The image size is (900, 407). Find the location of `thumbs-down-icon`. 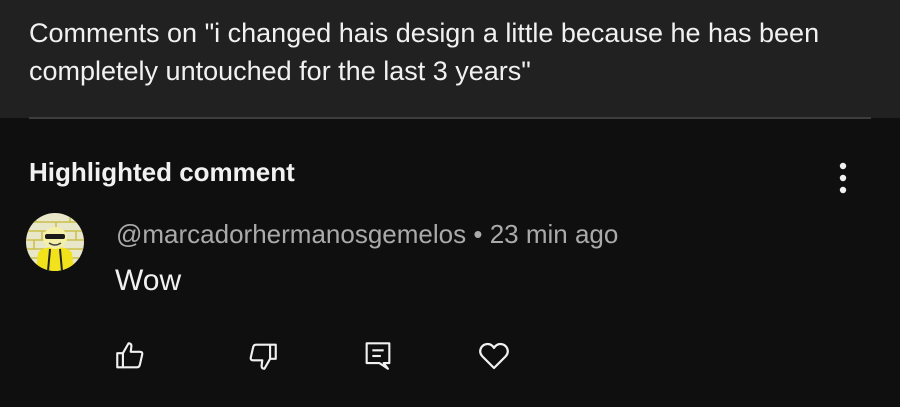

thumbs-down-icon is located at coordinates (263, 356).